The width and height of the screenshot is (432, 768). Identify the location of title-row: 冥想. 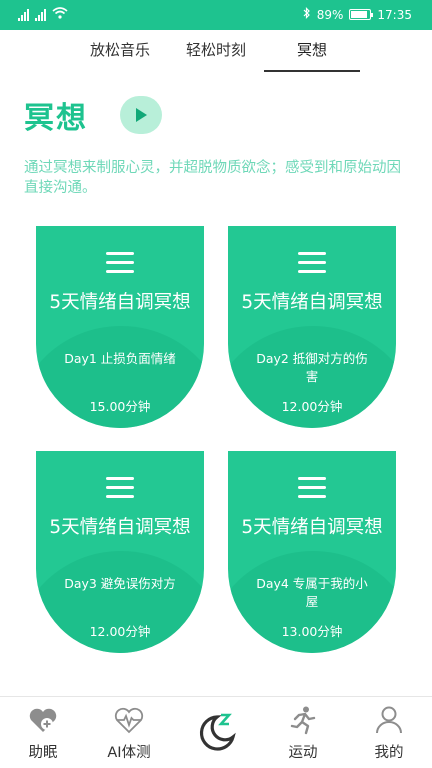
(56, 115).